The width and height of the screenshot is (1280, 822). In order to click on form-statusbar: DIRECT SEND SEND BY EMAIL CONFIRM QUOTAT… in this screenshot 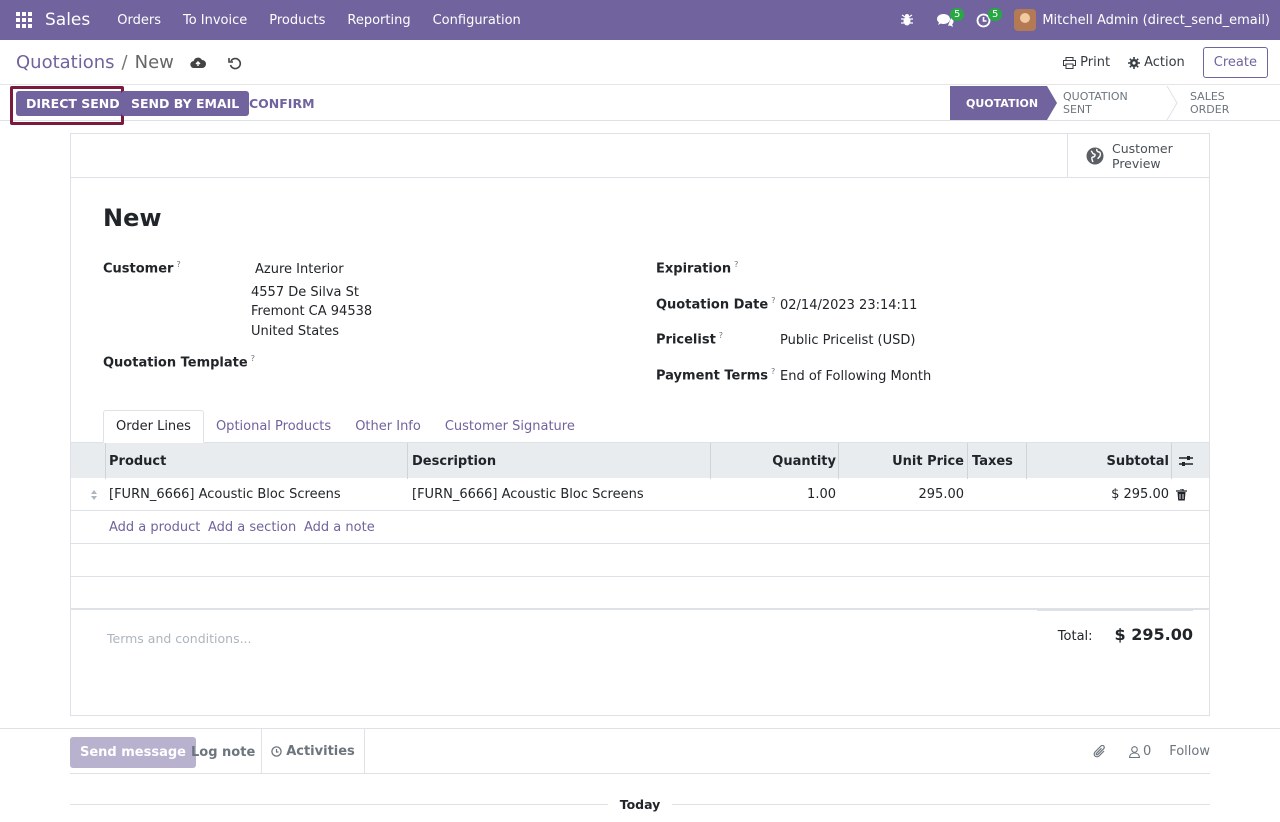, I will do `click(640, 105)`.